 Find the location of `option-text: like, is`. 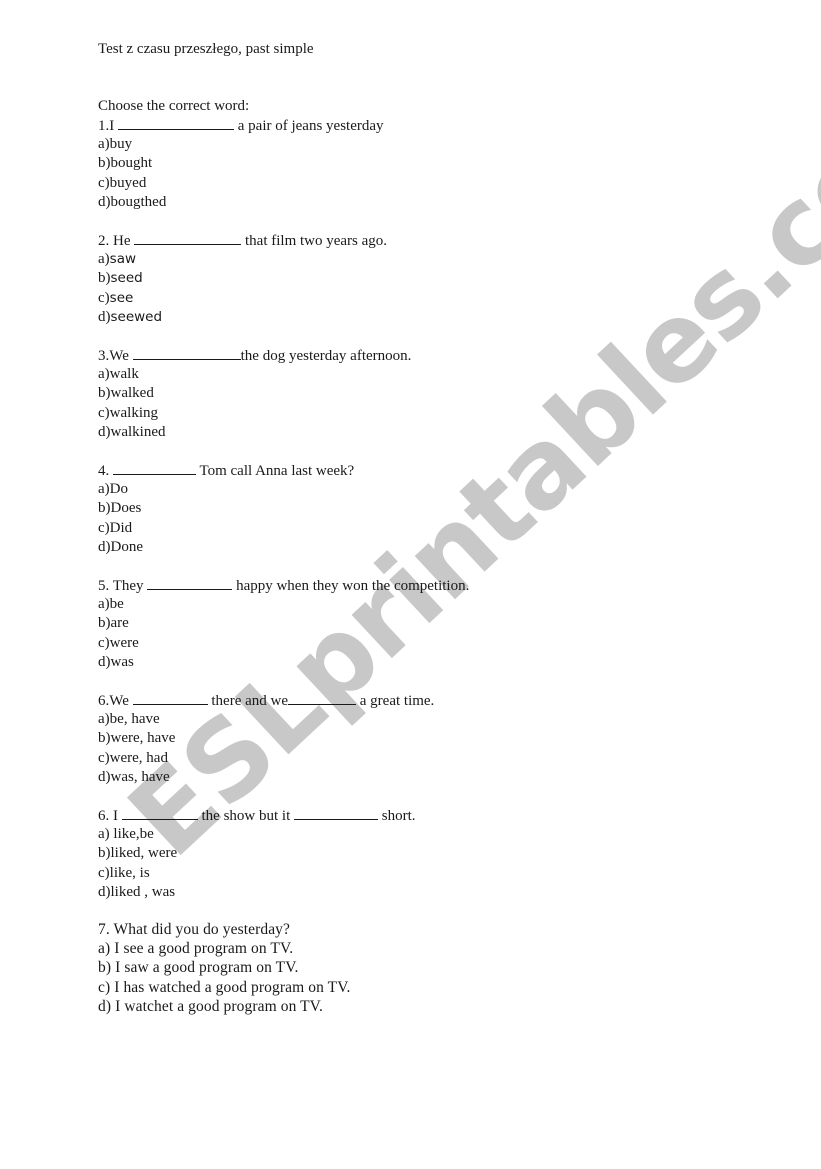

option-text: like, is is located at coordinates (129, 873).